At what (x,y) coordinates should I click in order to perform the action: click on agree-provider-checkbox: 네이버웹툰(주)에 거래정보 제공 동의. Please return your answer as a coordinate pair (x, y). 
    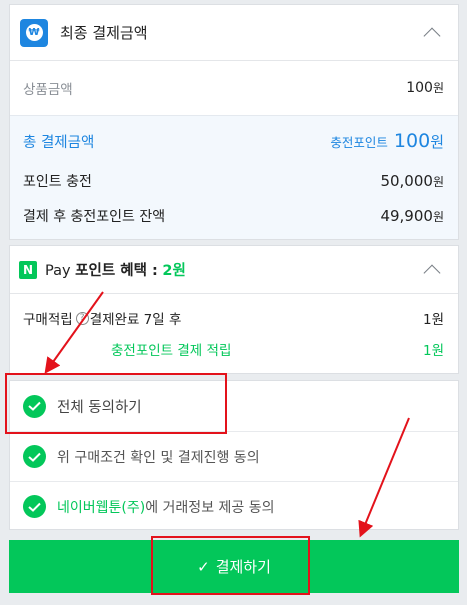
    Looking at the image, I should click on (234, 506).